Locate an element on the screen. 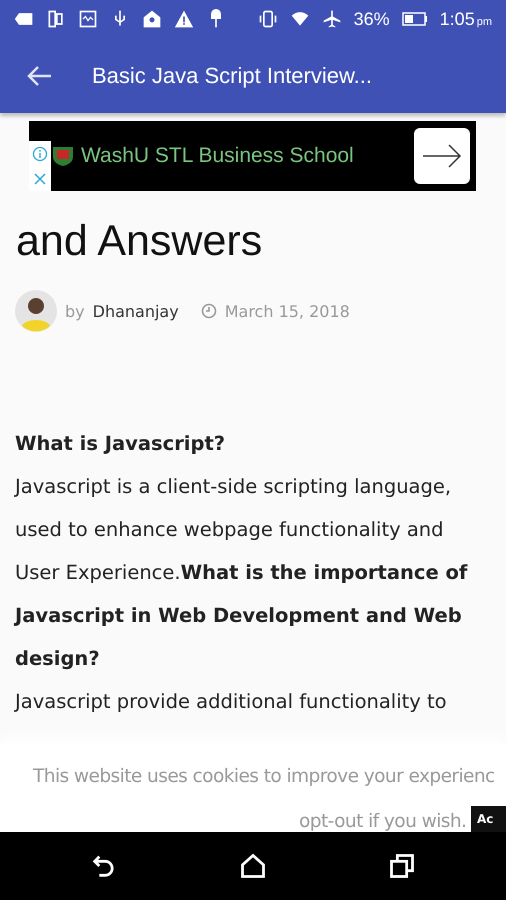  home-icon is located at coordinates (252, 866).